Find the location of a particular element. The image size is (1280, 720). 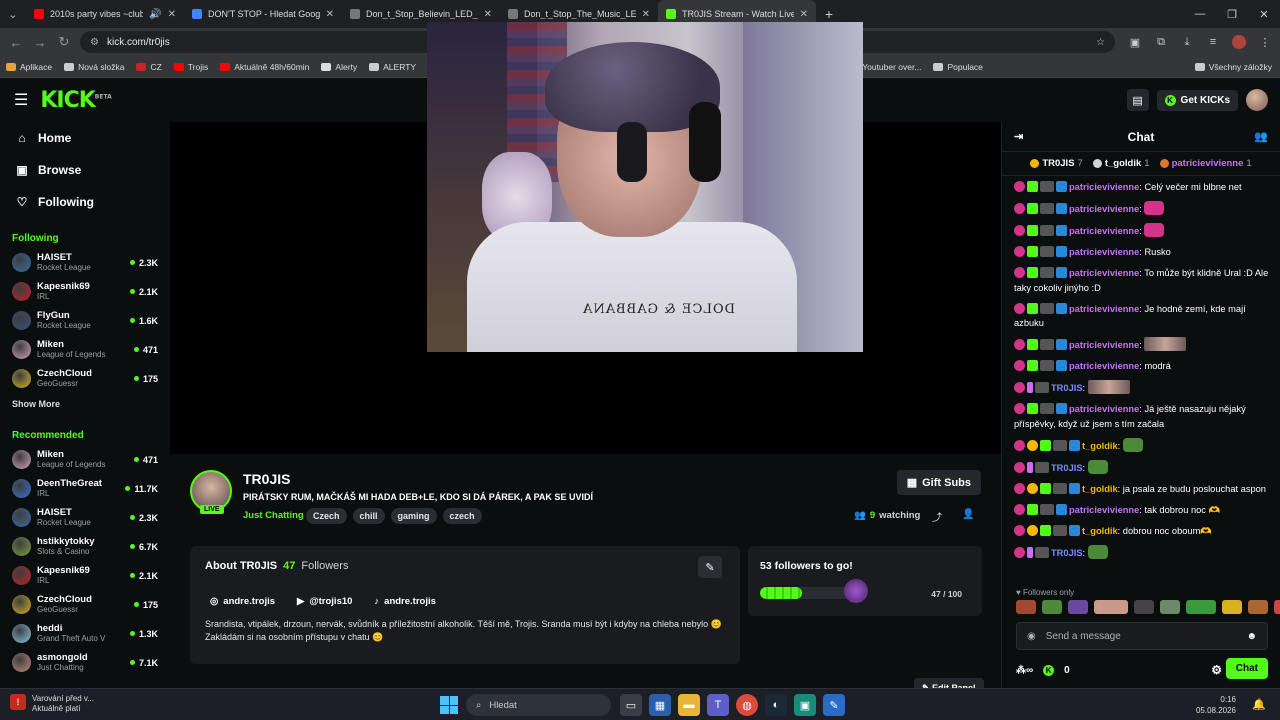

sidebar-channel: Kapesnik69 IRL 2.1K is located at coordinates (85, 575).